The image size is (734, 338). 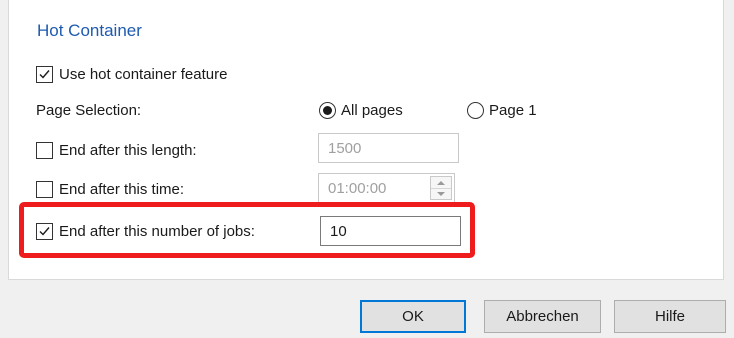 I want to click on ok-button: OK, so click(x=413, y=316).